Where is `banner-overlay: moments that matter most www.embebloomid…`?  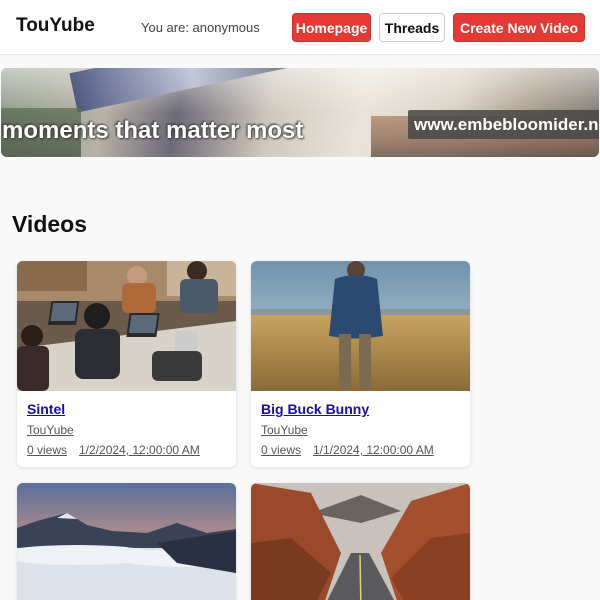
banner-overlay: moments that matter most www.embebloomid… is located at coordinates (300, 112).